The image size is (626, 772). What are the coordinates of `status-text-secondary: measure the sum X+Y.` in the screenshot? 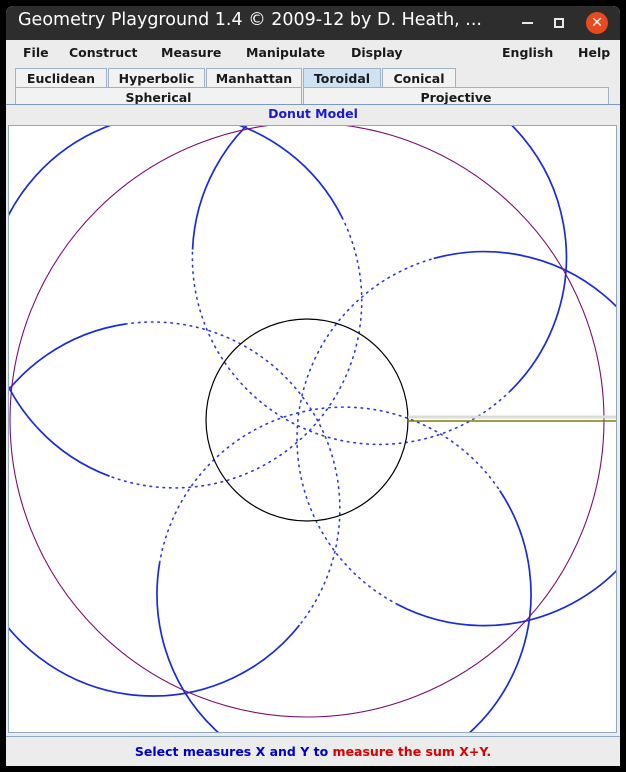 It's located at (412, 751).